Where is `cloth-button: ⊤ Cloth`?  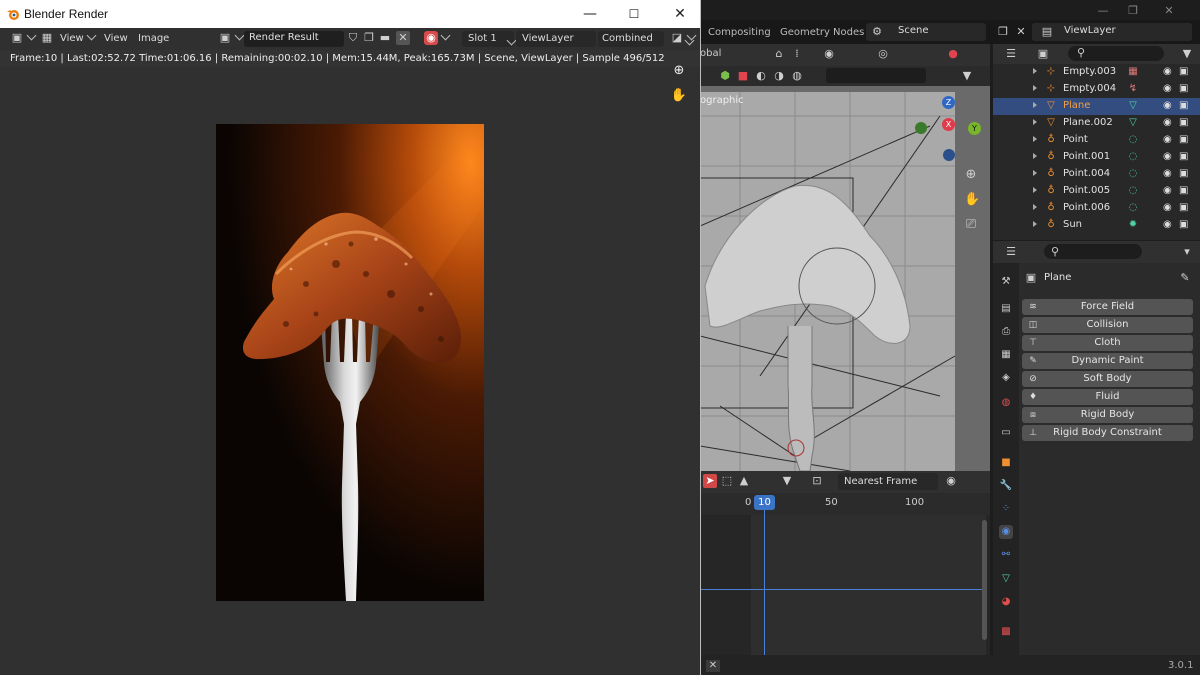 cloth-button: ⊤ Cloth is located at coordinates (1107, 343).